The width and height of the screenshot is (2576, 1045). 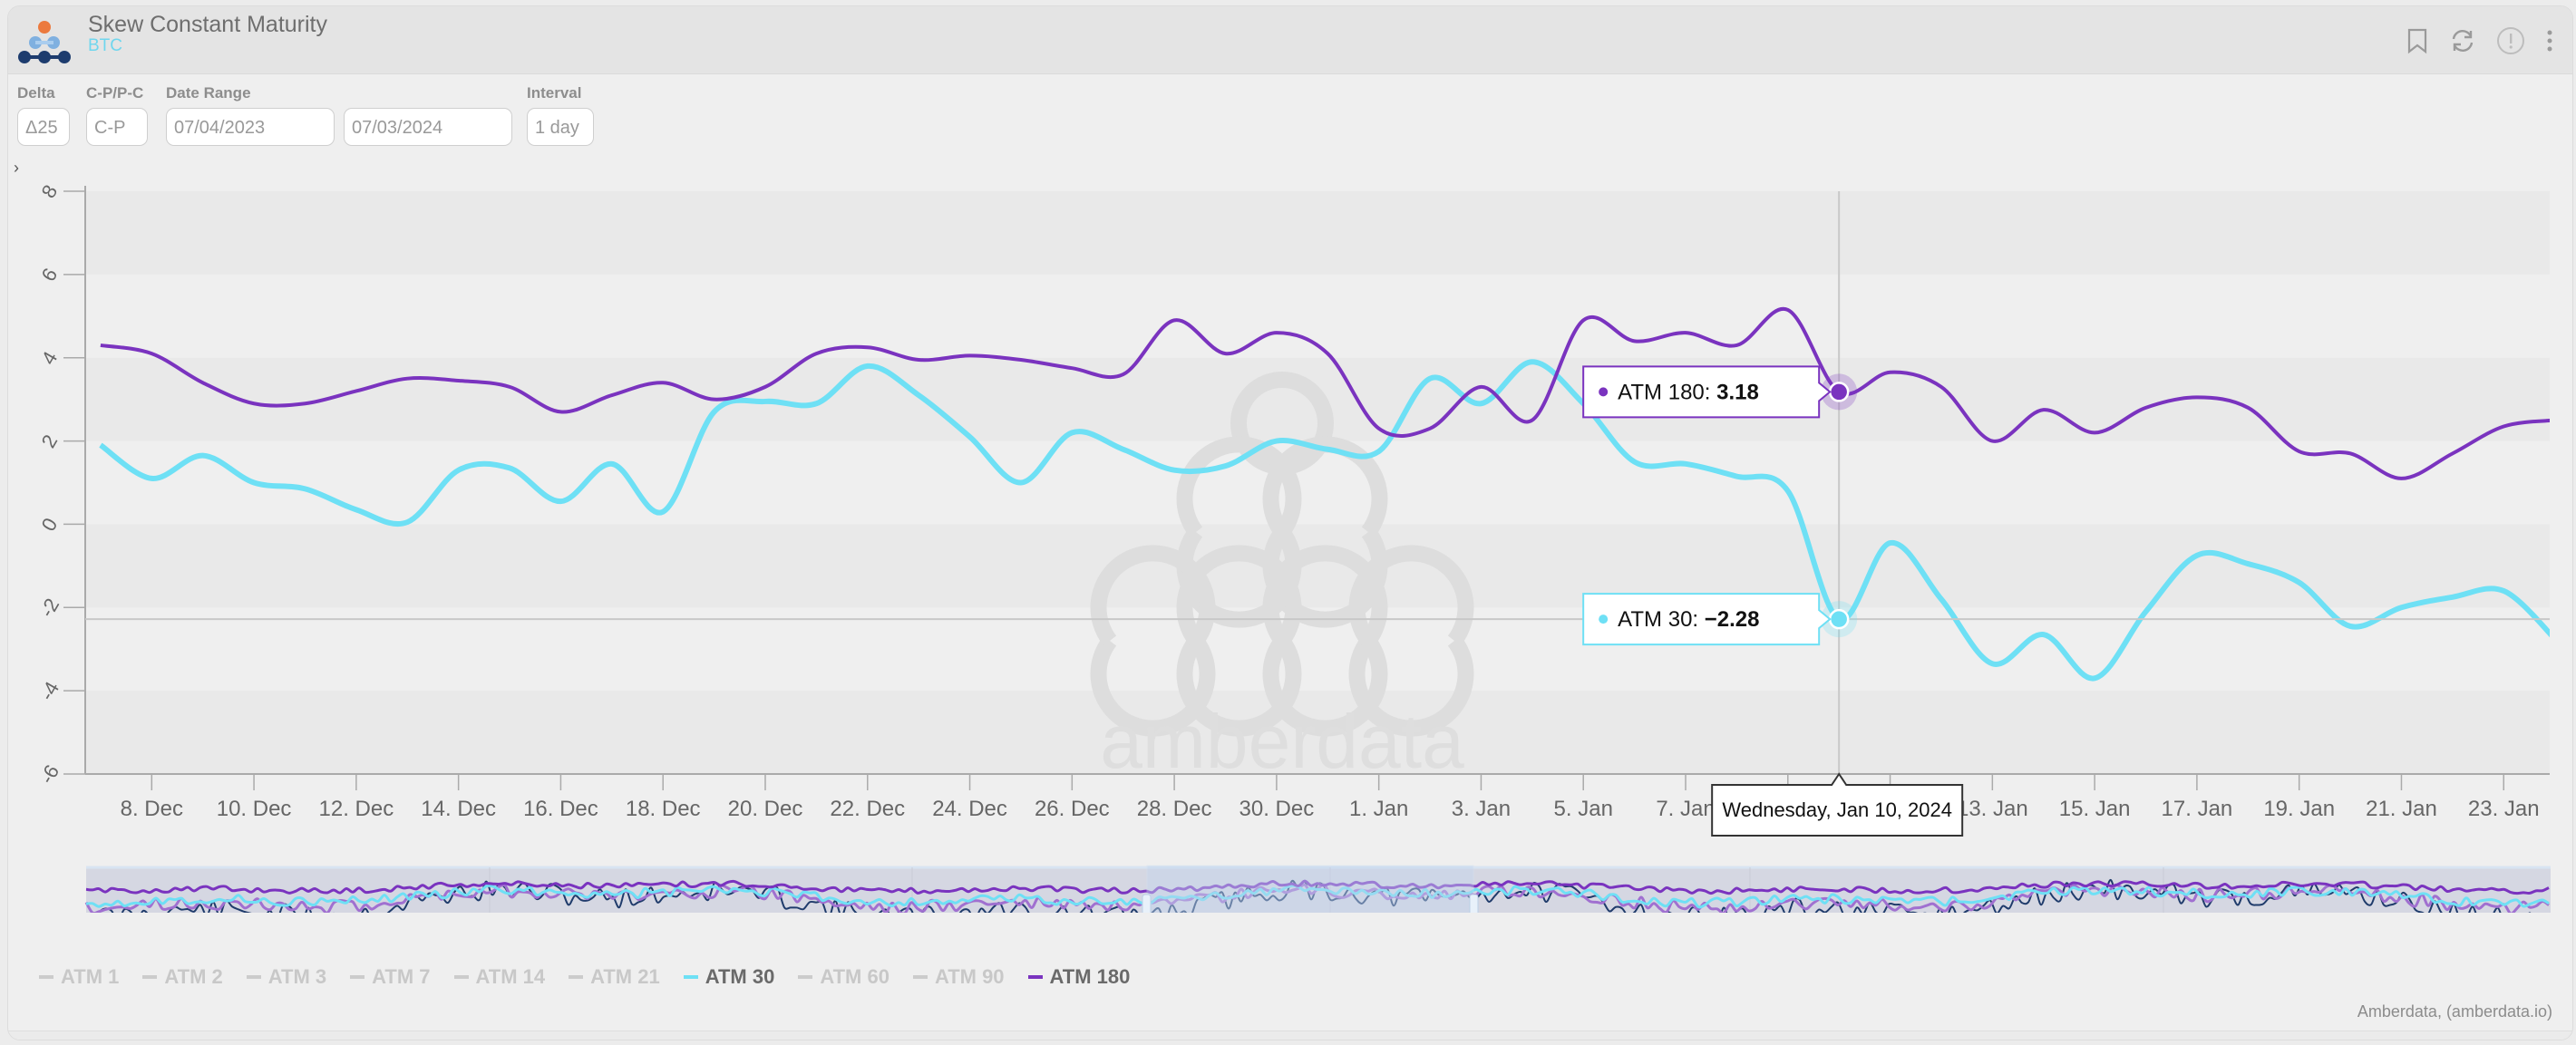 I want to click on legend-item-atm-60: ATM 60, so click(x=843, y=977).